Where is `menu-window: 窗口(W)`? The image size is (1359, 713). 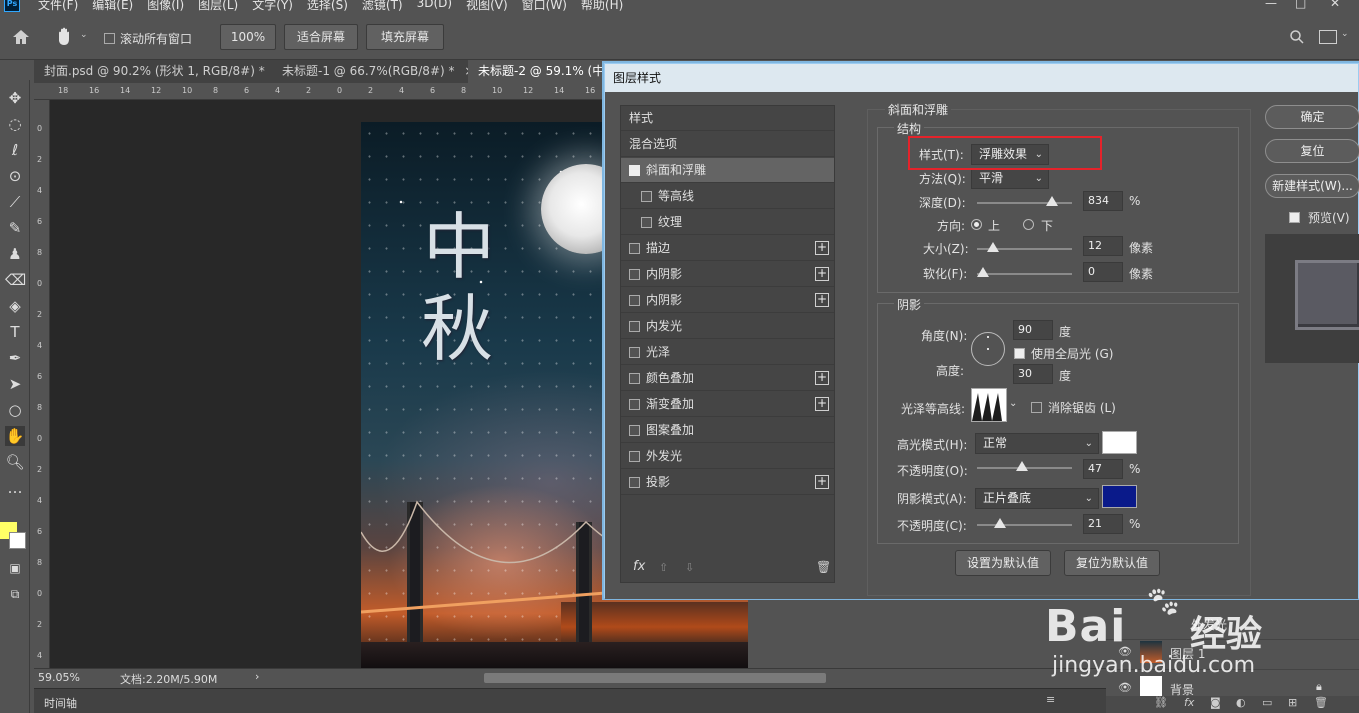 menu-window: 窗口(W) is located at coordinates (544, 6).